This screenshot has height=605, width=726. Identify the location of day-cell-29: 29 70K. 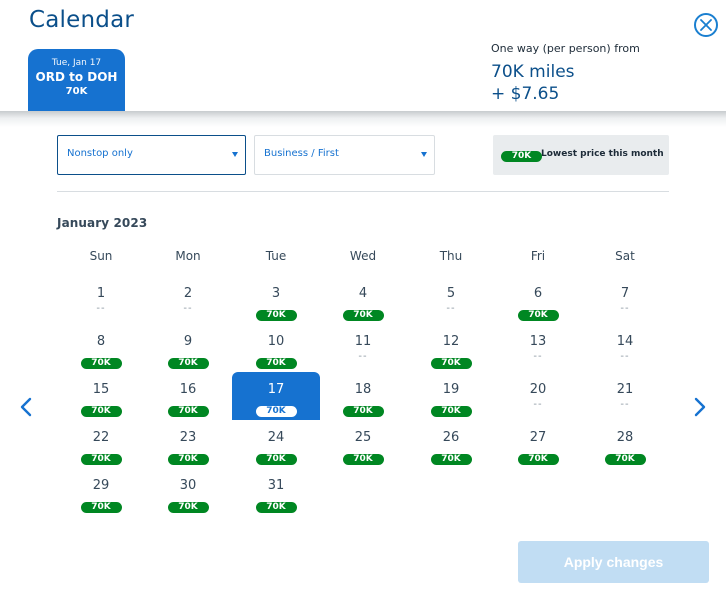
(101, 492).